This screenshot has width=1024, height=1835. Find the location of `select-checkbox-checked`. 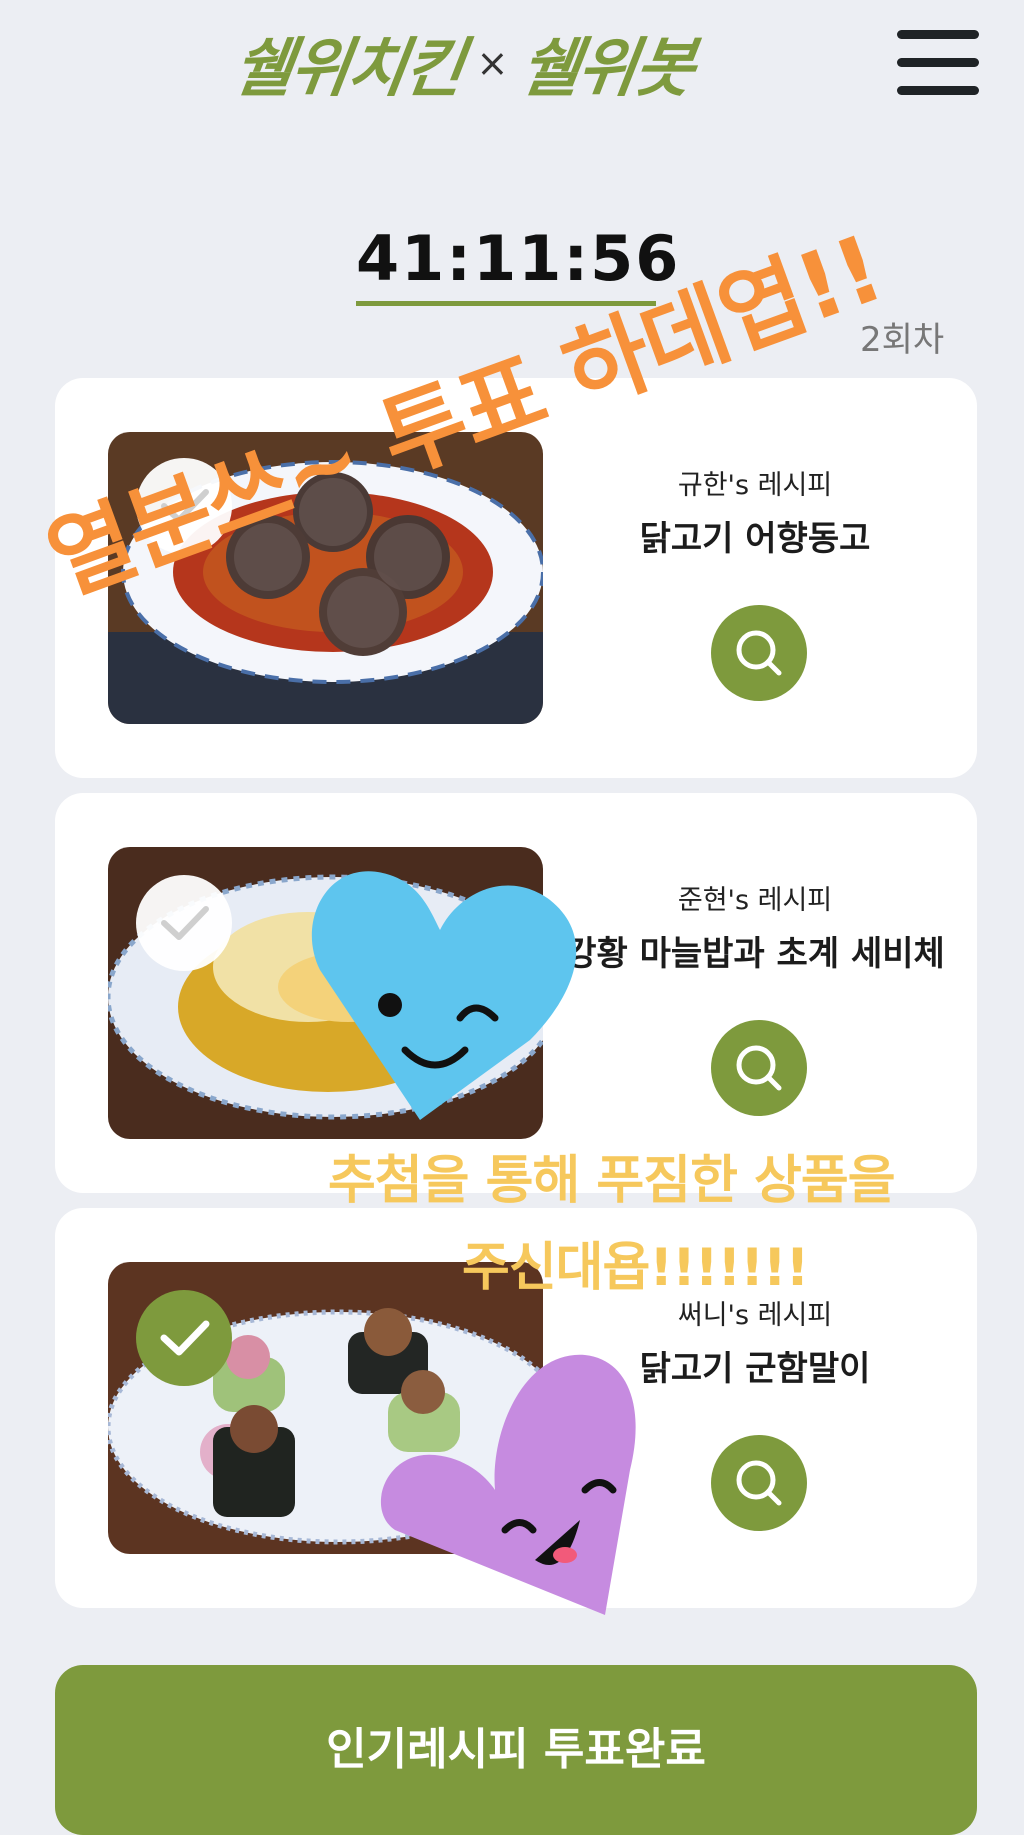

select-checkbox-checked is located at coordinates (184, 1338).